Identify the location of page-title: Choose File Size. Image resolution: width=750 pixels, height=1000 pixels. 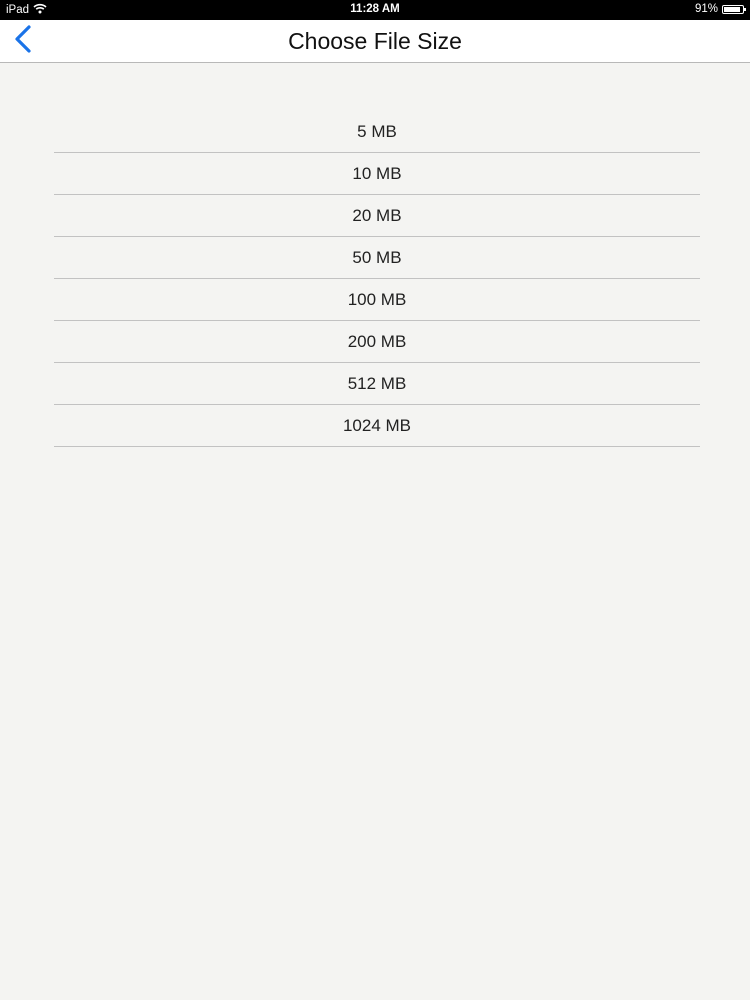
(375, 41).